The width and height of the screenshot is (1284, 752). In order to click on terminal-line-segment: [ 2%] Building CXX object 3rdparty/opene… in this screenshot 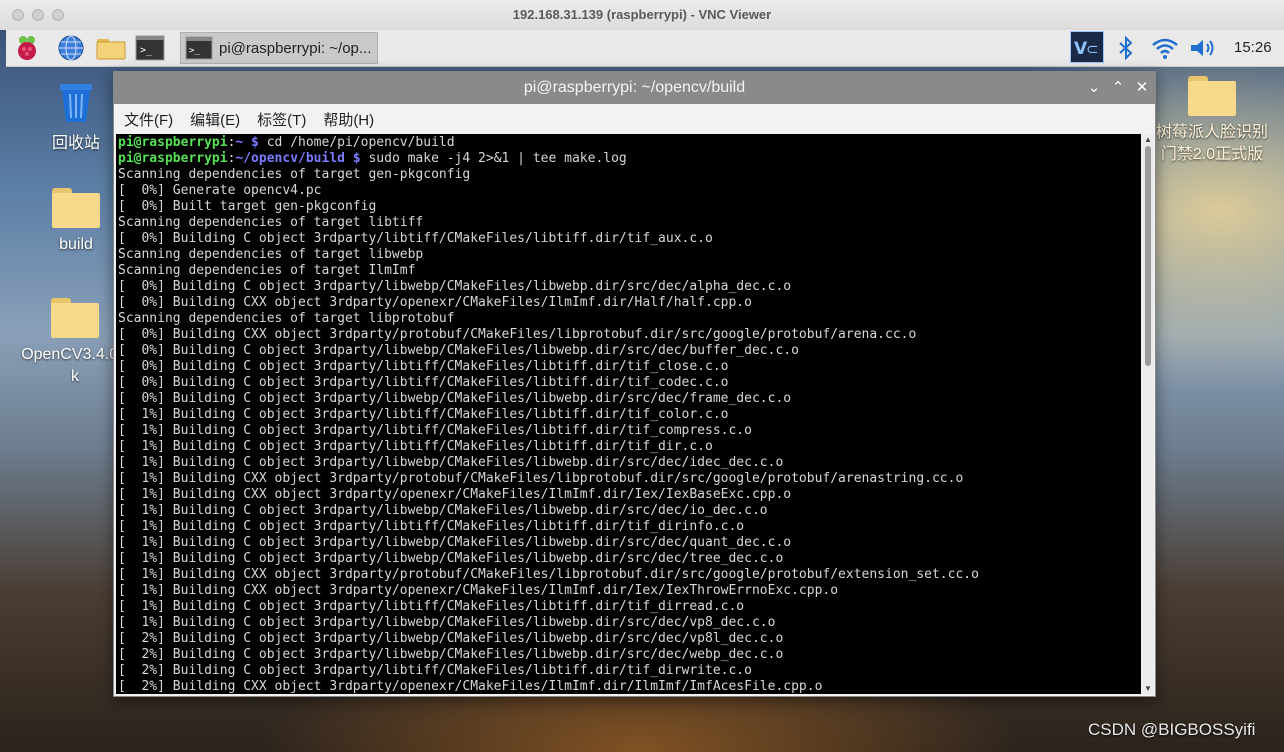, I will do `click(470, 686)`.